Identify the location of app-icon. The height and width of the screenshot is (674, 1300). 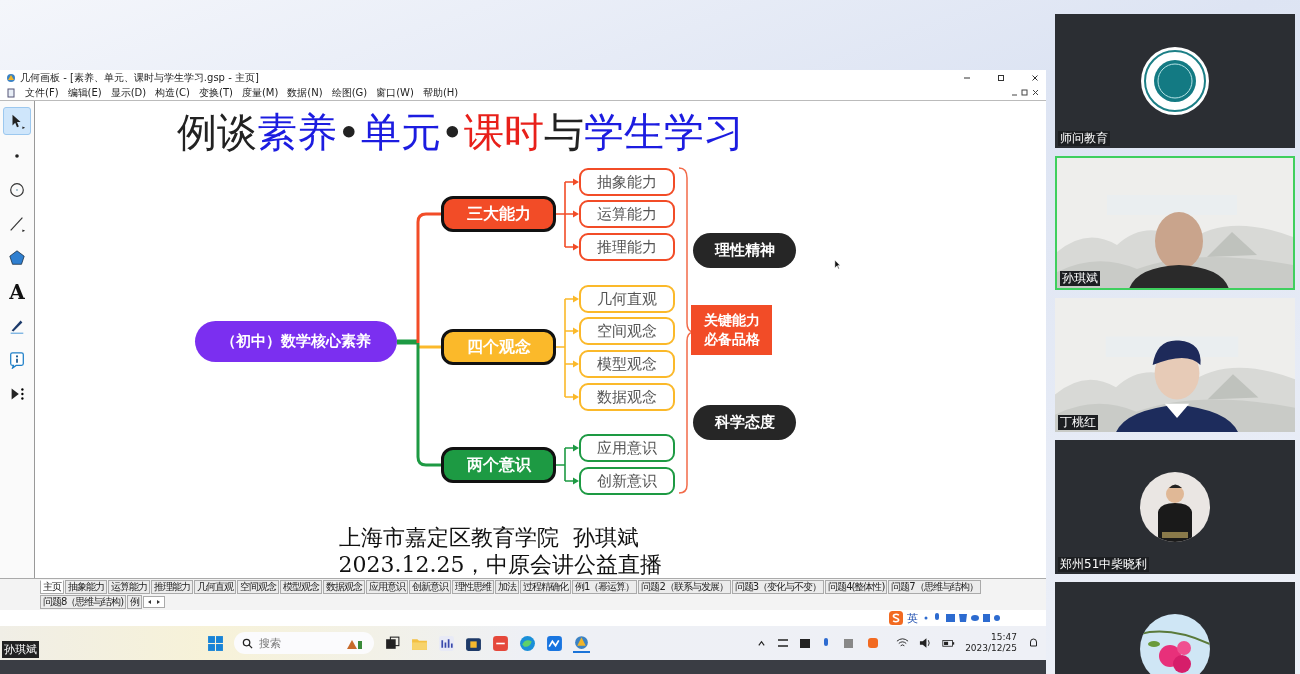
(11, 78).